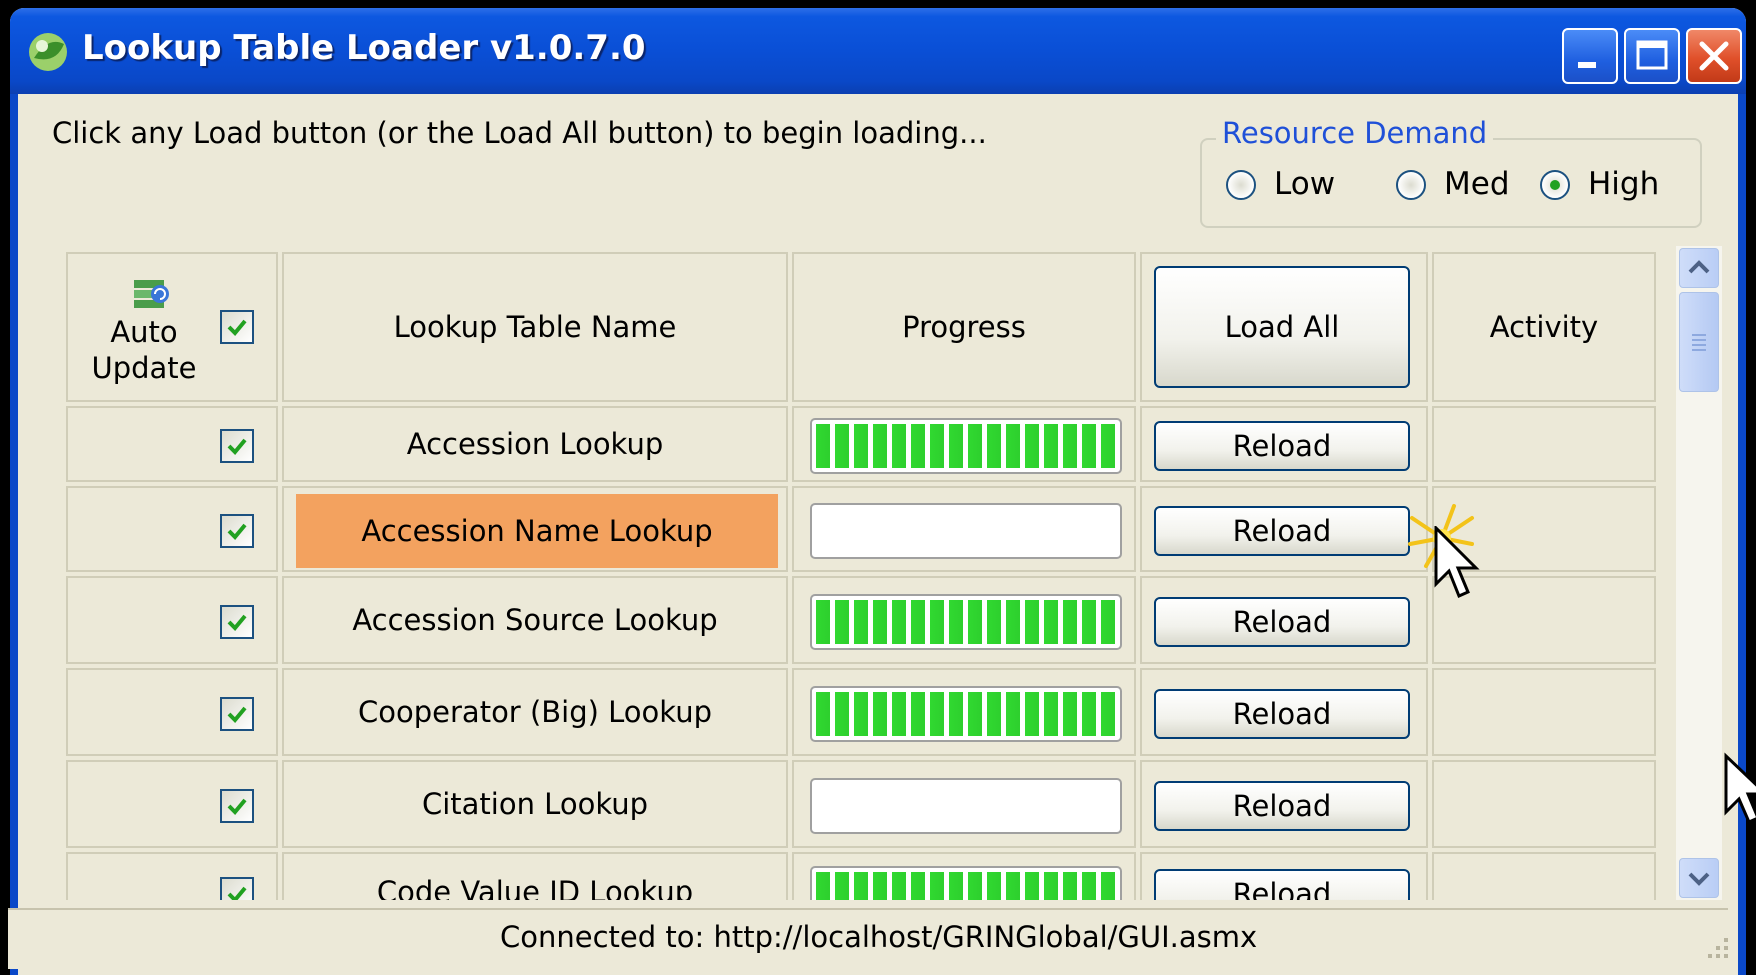 This screenshot has height=975, width=1756. I want to click on lookup-table-name: Accession Name Lookup, so click(537, 531).